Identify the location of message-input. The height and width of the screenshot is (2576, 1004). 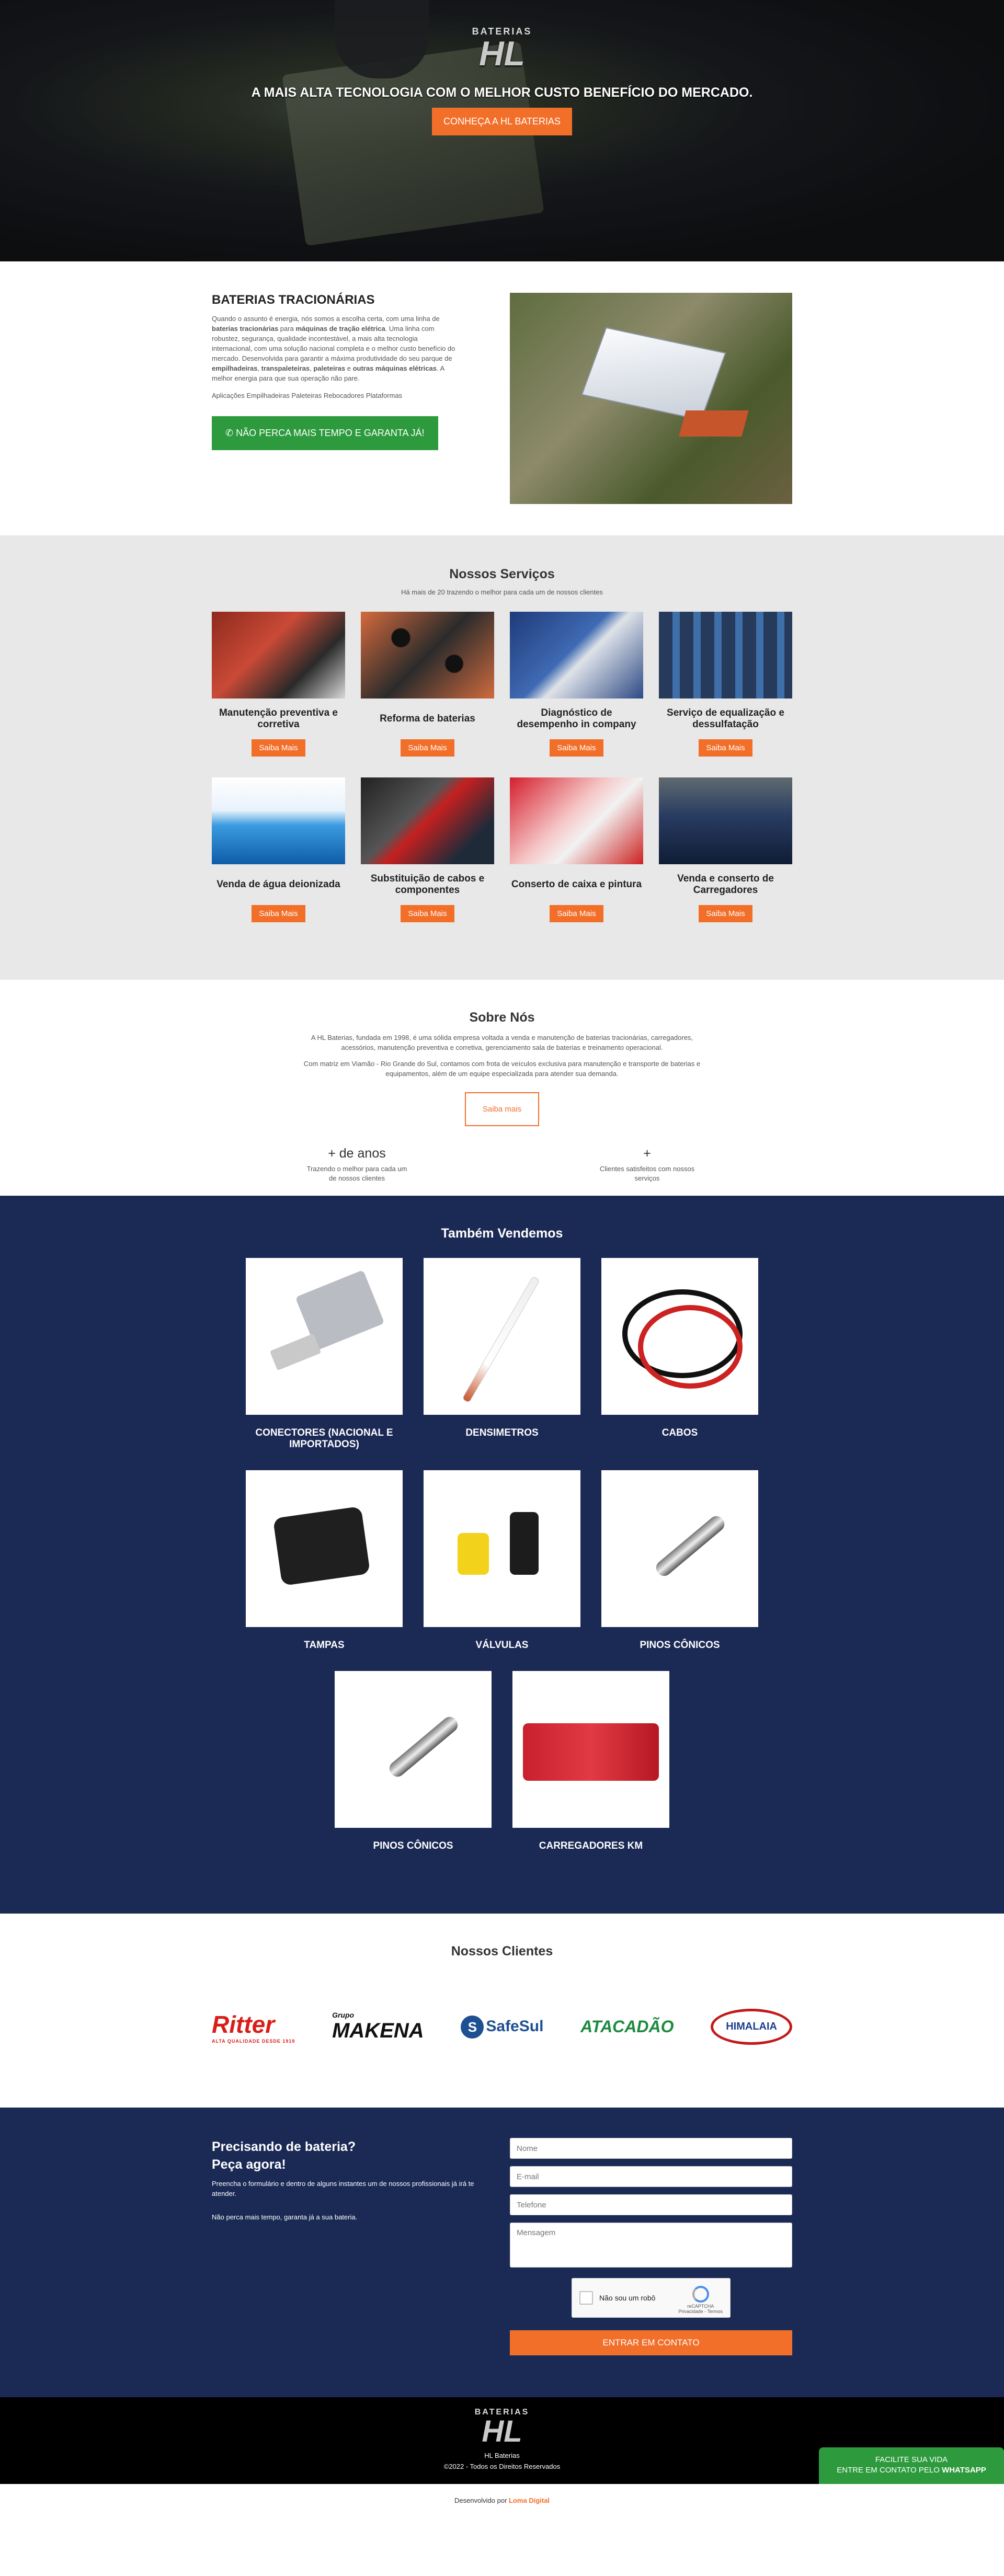
(651, 2245).